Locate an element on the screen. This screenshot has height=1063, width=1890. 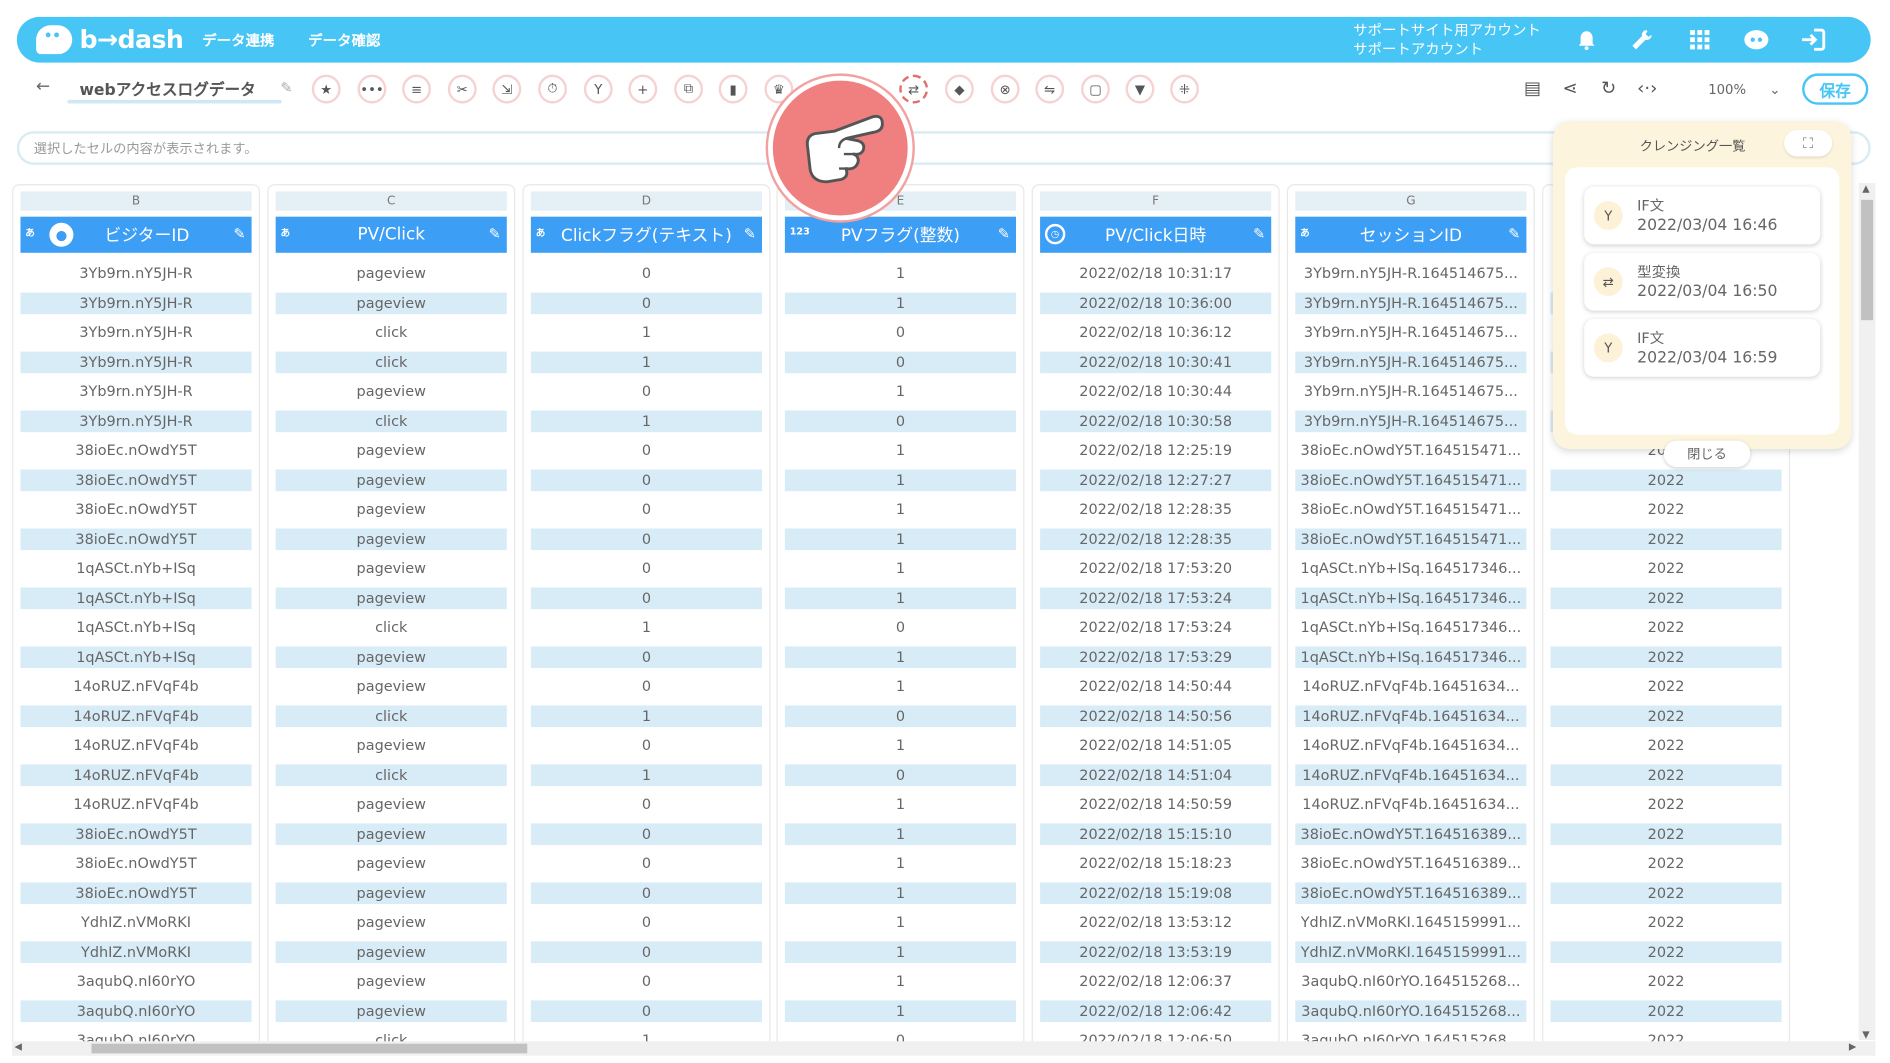
clipboard-icon: ▤ is located at coordinates (1532, 88).